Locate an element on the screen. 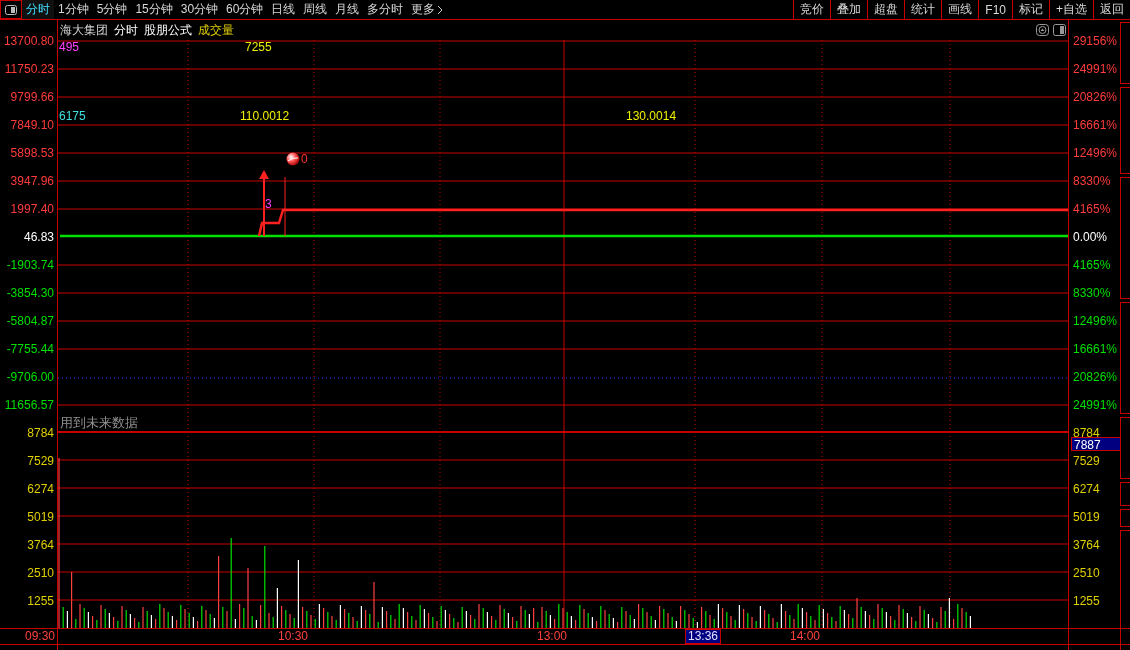  readout-value: 130.0014 is located at coordinates (651, 116).